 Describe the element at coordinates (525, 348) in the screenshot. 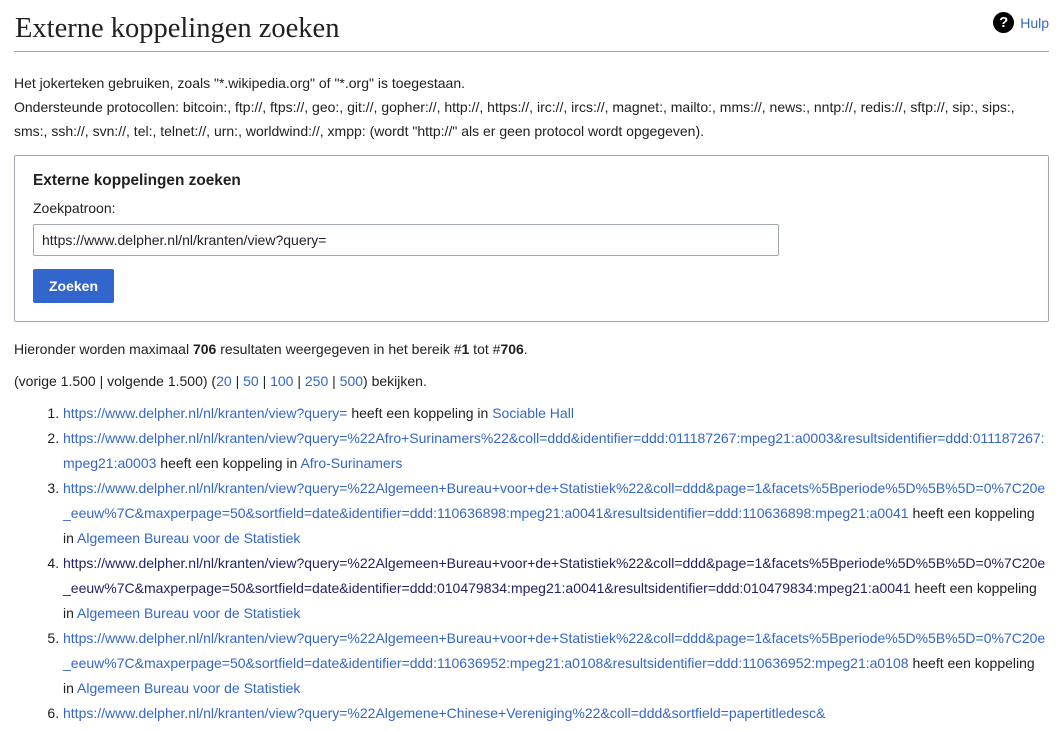

I see `summary-suffix: .` at that location.